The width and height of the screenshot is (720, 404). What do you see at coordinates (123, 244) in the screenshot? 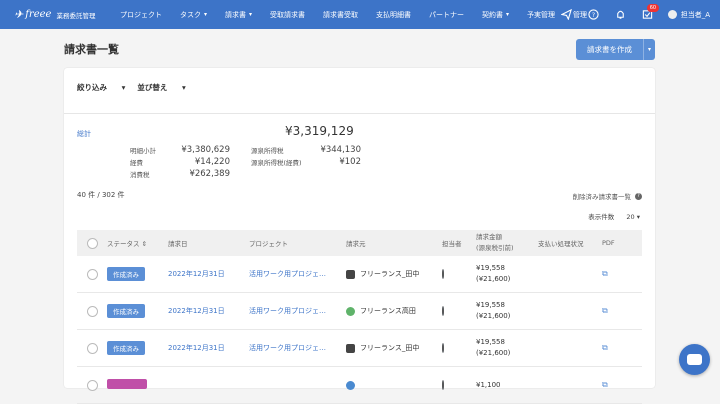
I see `col-status-label: ステータス` at bounding box center [123, 244].